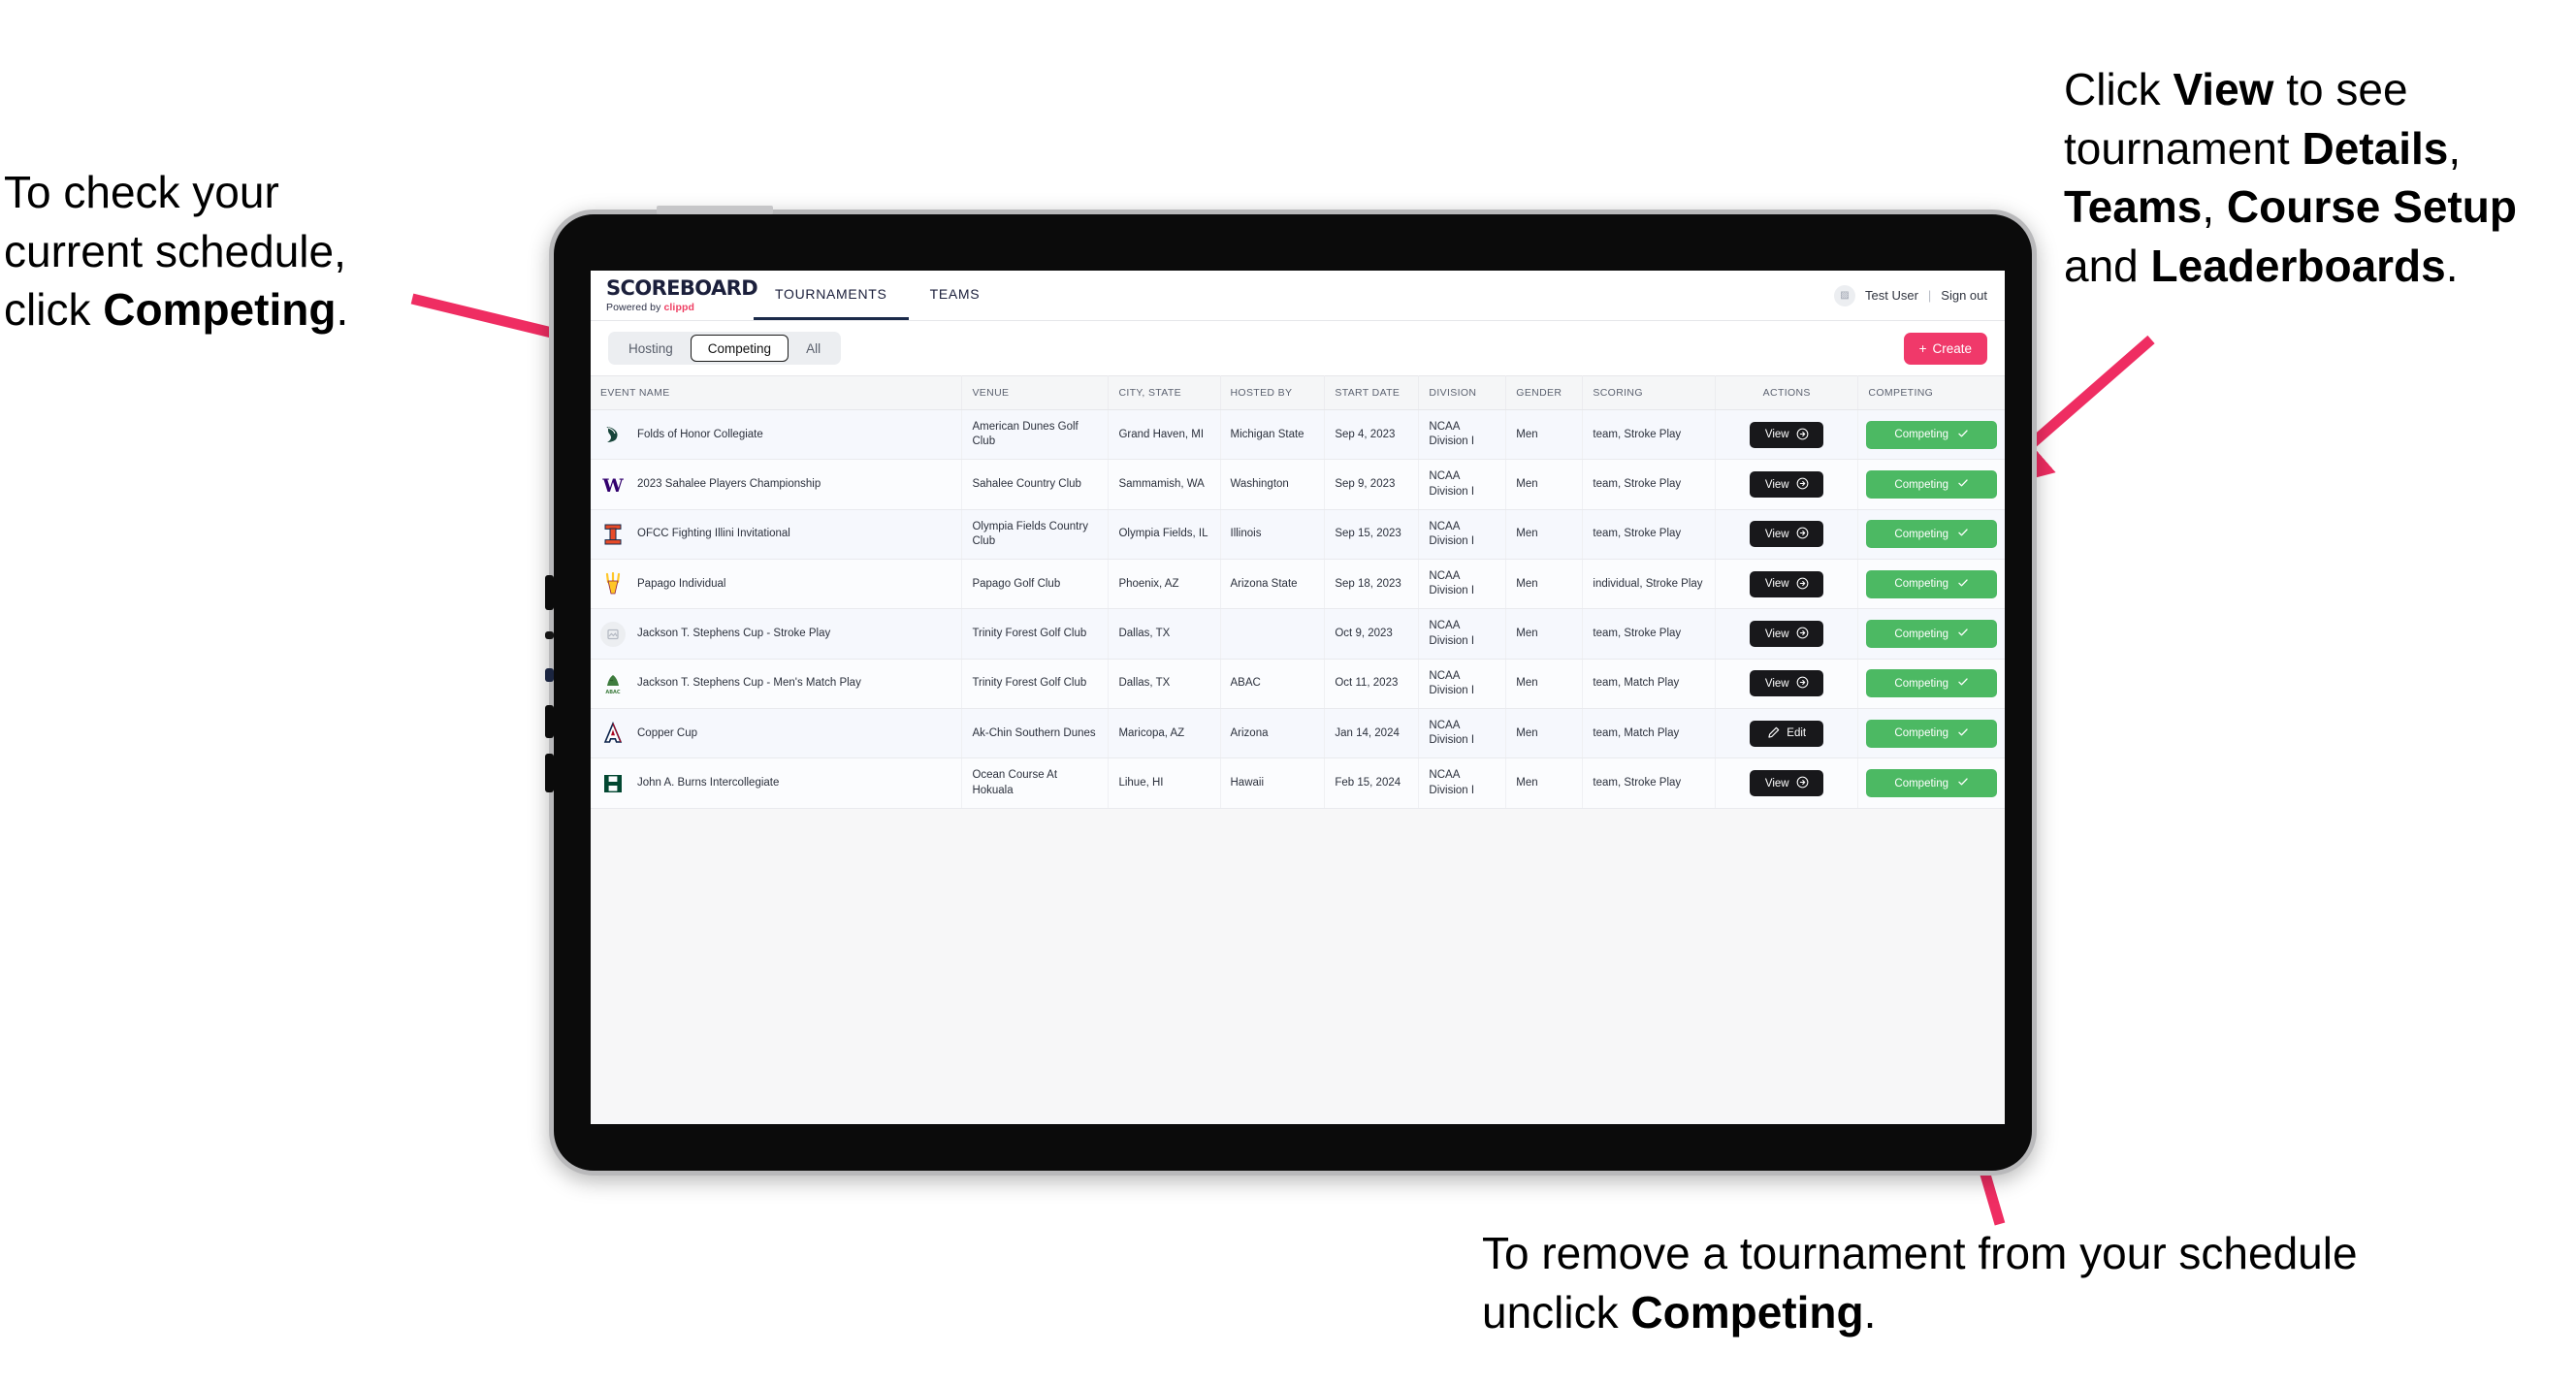 Image resolution: width=2576 pixels, height=1386 pixels. Describe the element at coordinates (777, 484) in the screenshot. I see `cell-event-name: W 2023 Sahalee Players Championship` at that location.